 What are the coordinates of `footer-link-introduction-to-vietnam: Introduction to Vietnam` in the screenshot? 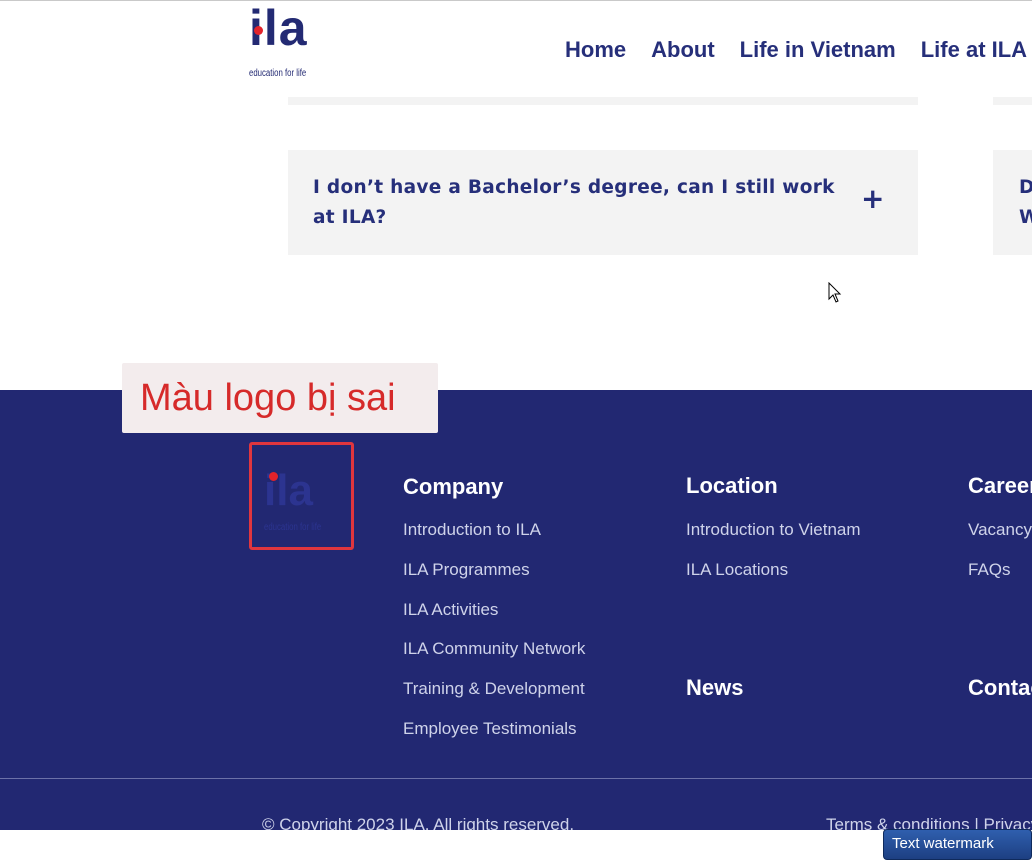 It's located at (773, 530).